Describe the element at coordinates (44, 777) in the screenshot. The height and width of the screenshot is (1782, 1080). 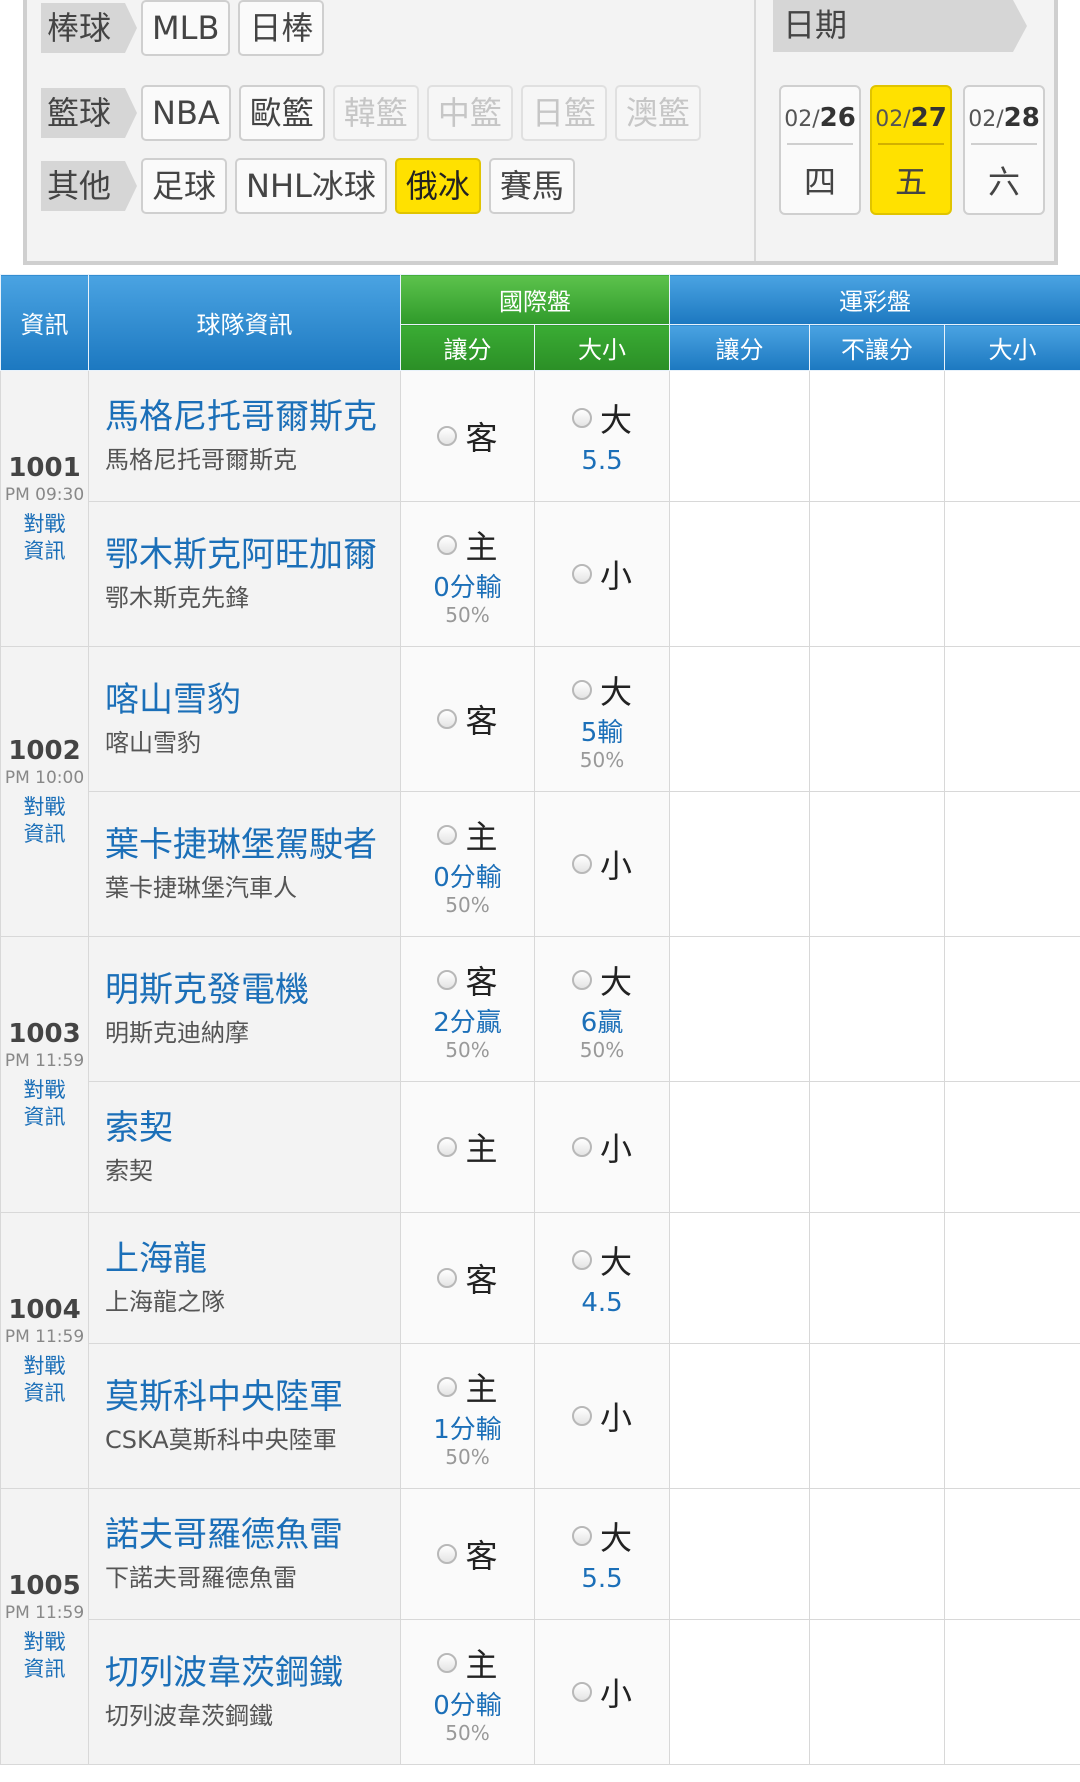
I see `game-time: PM 10:00` at that location.